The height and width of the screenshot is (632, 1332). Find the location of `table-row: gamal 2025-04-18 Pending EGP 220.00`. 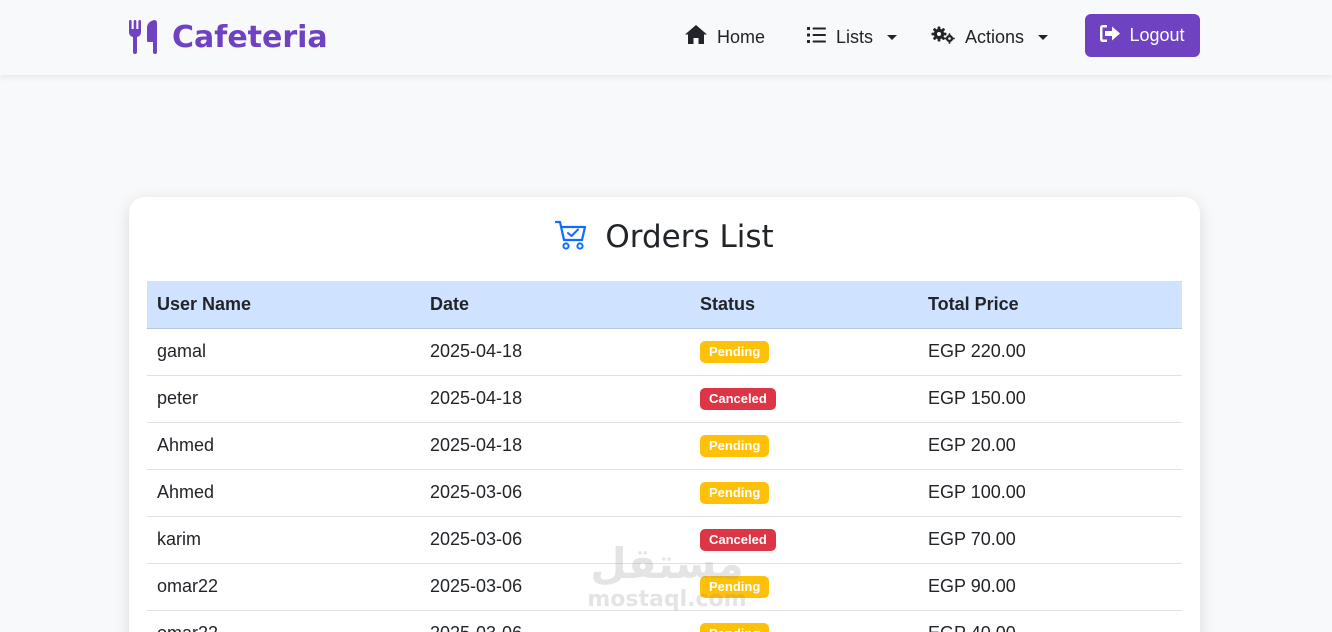

table-row: gamal 2025-04-18 Pending EGP 220.00 is located at coordinates (664, 352).